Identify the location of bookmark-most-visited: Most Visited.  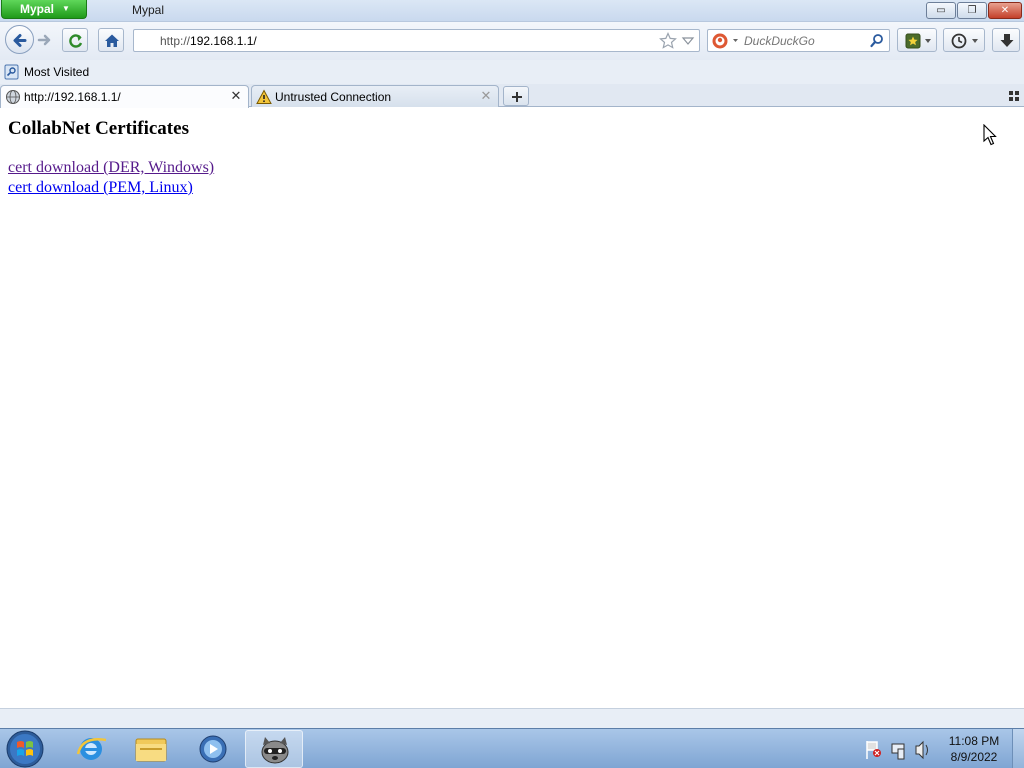
(46, 72).